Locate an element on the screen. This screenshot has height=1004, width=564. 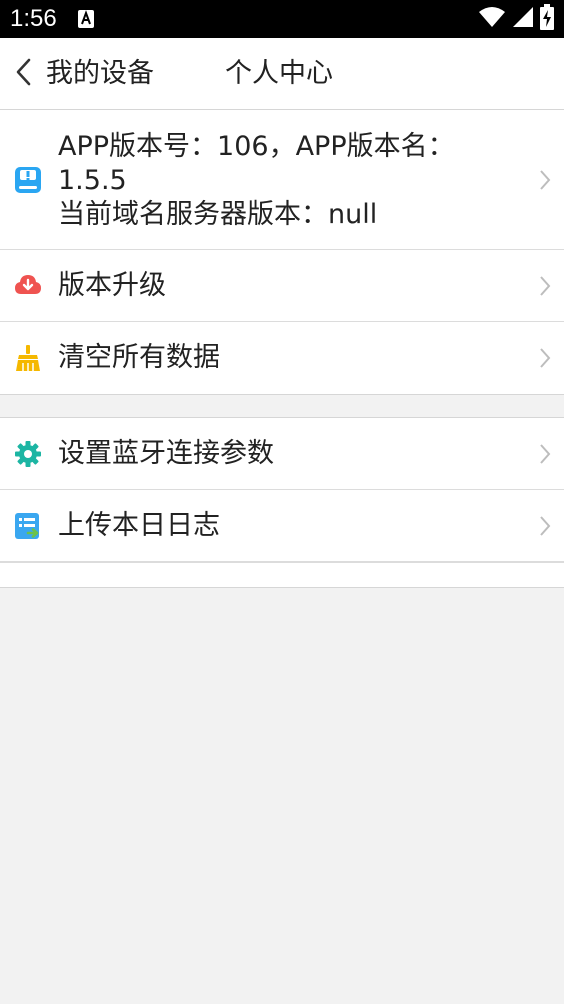
app-version-row: APP版本号：106，APP版本名： 1.5.5 当前域名服务器版本：null is located at coordinates (282, 180).